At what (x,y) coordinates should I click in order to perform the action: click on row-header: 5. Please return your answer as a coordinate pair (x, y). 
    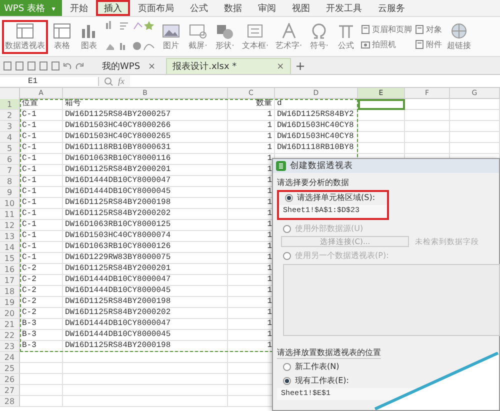
    Looking at the image, I should click on (10, 148).